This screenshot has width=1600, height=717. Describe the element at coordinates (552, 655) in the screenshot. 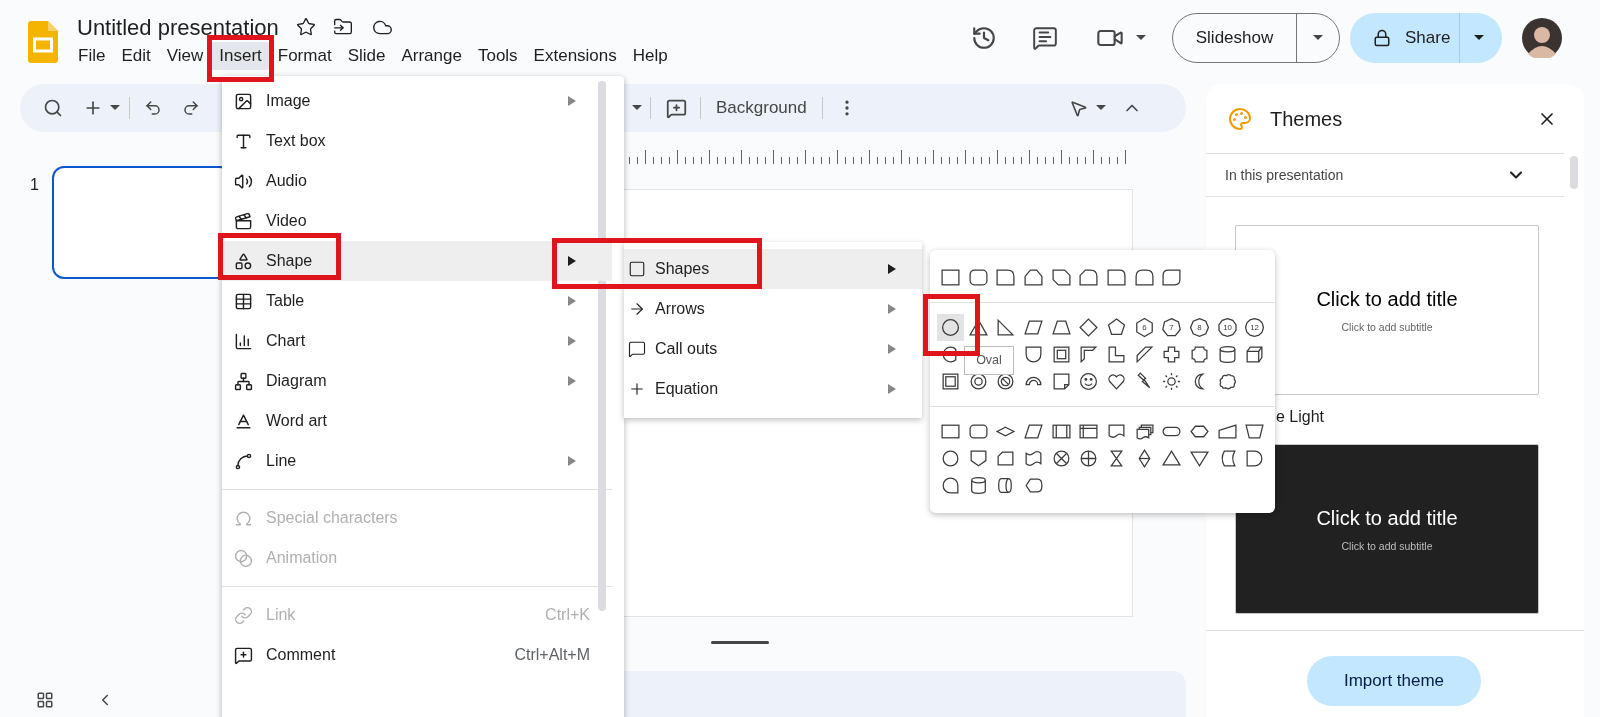

I see `shortcut-label: Ctrl+Alt+M` at that location.